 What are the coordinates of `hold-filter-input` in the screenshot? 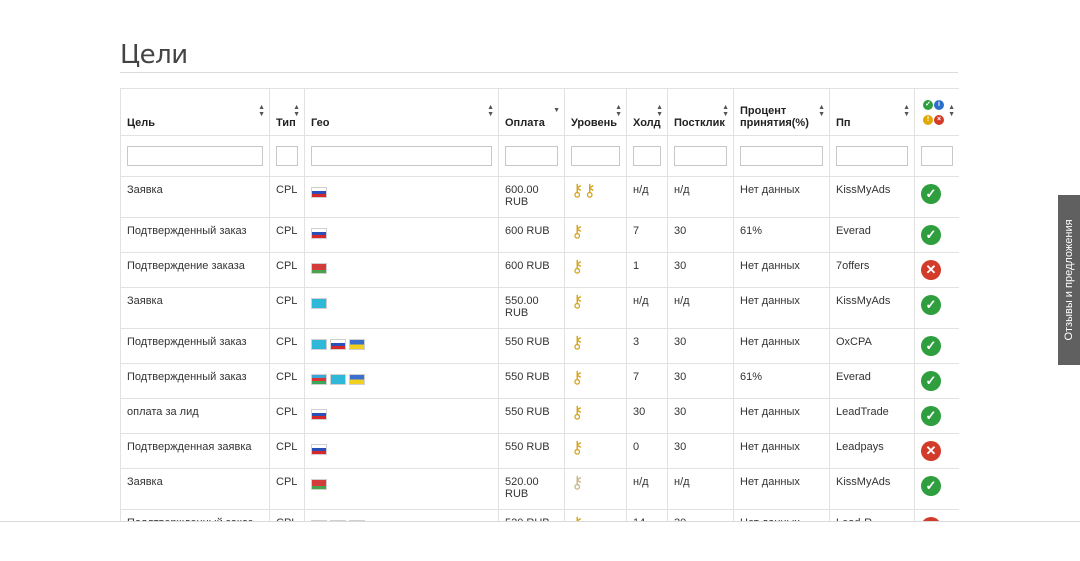 It's located at (647, 156).